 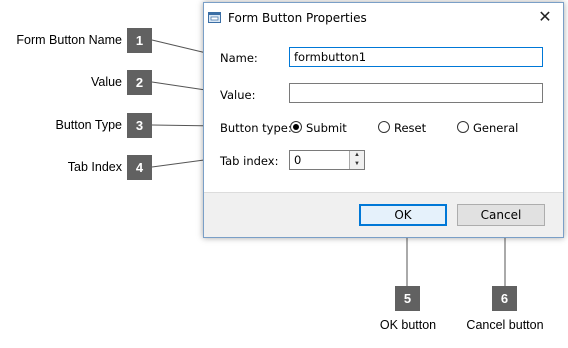 What do you see at coordinates (69, 40) in the screenshot?
I see `callout-label-form-button-name: Form Button Name` at bounding box center [69, 40].